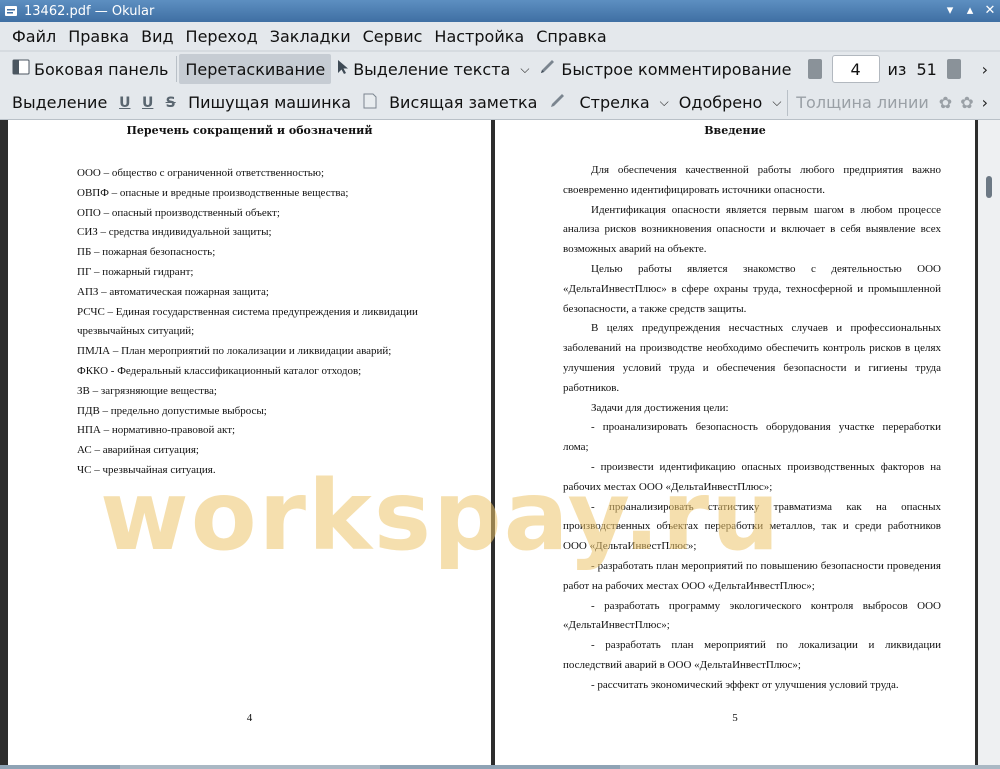 This screenshot has width=1000, height=769. I want to click on next-page-icon, so click(953, 69).